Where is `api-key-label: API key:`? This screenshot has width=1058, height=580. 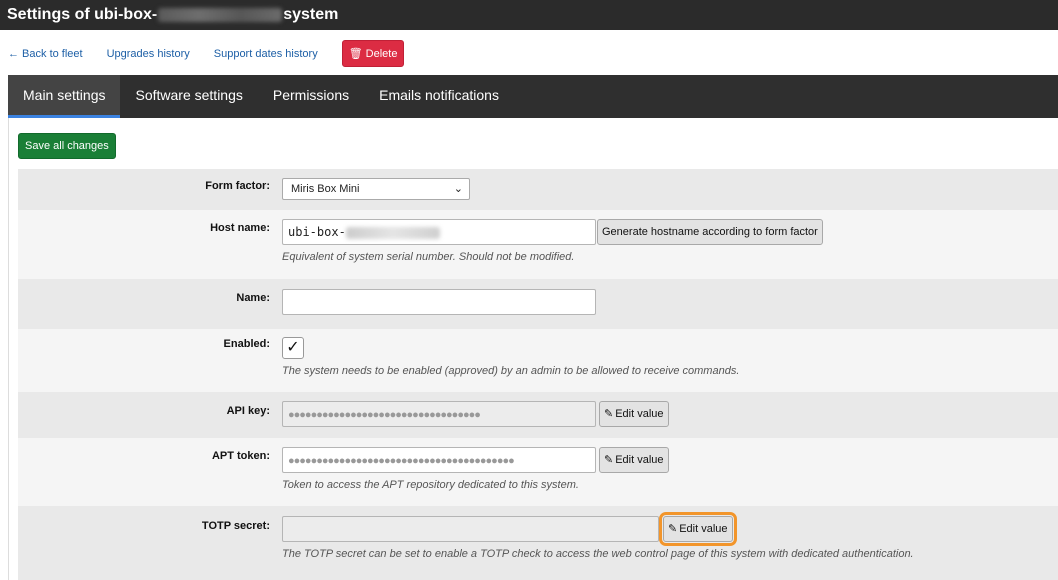
api-key-label: API key: is located at coordinates (248, 411).